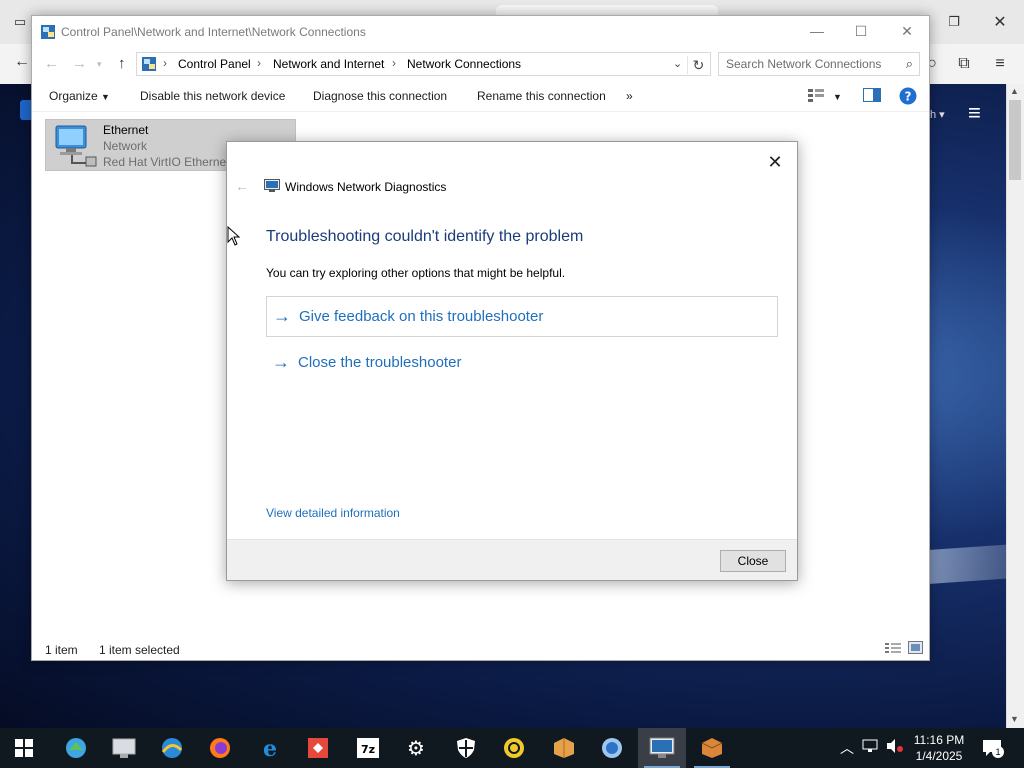 This screenshot has height=768, width=1024. I want to click on settings-icon: ⚙, so click(416, 748).